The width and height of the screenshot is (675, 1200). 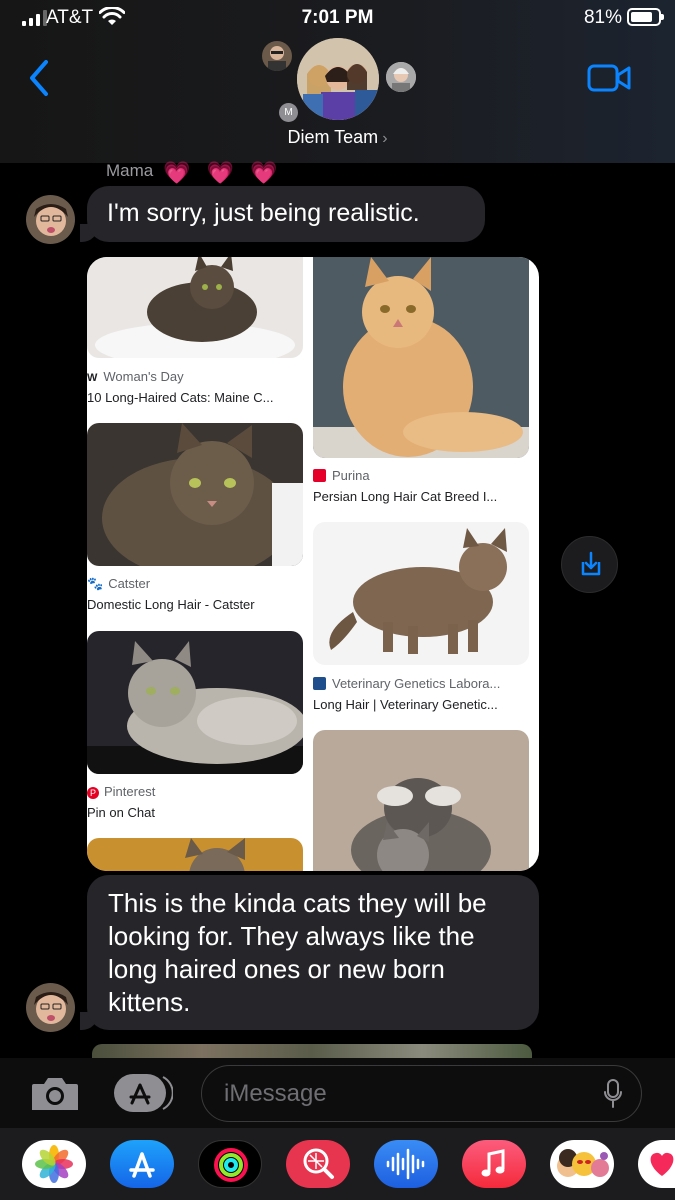 I want to click on paw-icon: 🐾, so click(x=95, y=583).